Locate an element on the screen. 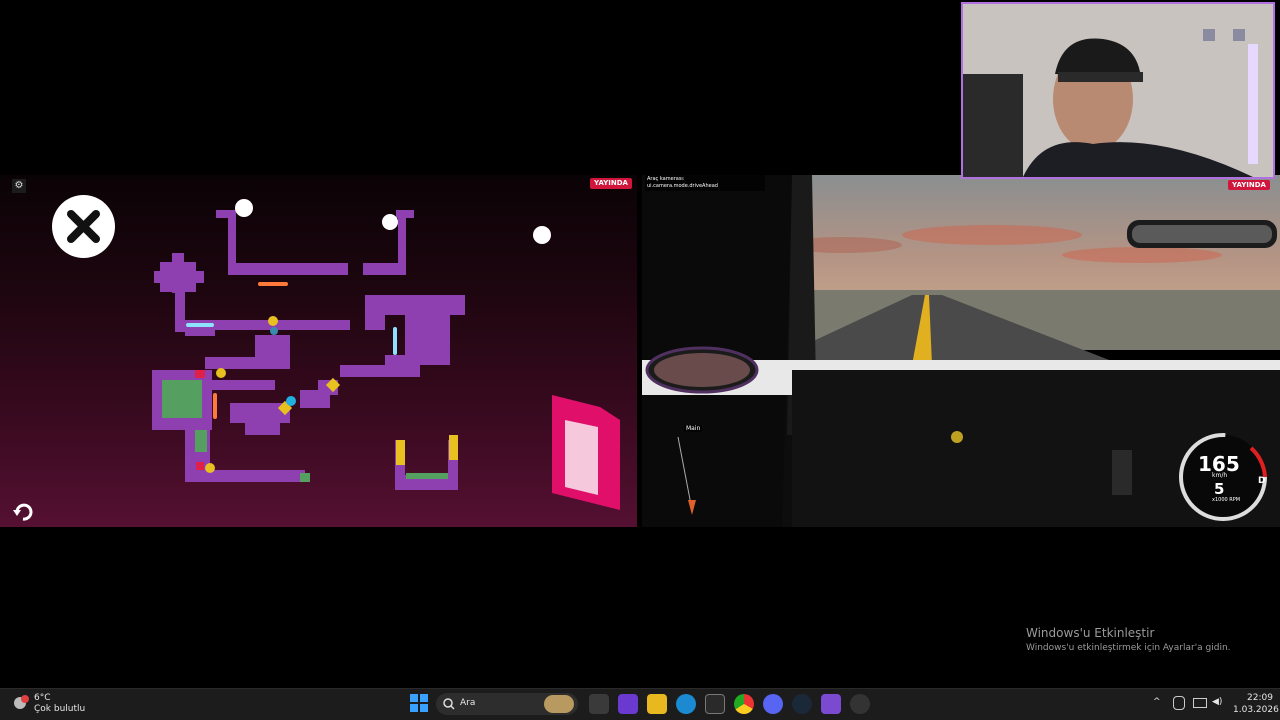  file-explorer-icon is located at coordinates (657, 704).